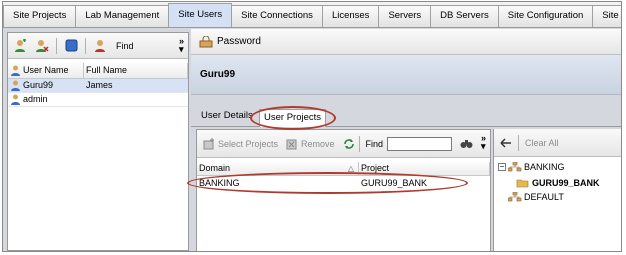 This screenshot has width=626, height=255. What do you see at coordinates (420, 143) in the screenshot?
I see `find-input` at bounding box center [420, 143].